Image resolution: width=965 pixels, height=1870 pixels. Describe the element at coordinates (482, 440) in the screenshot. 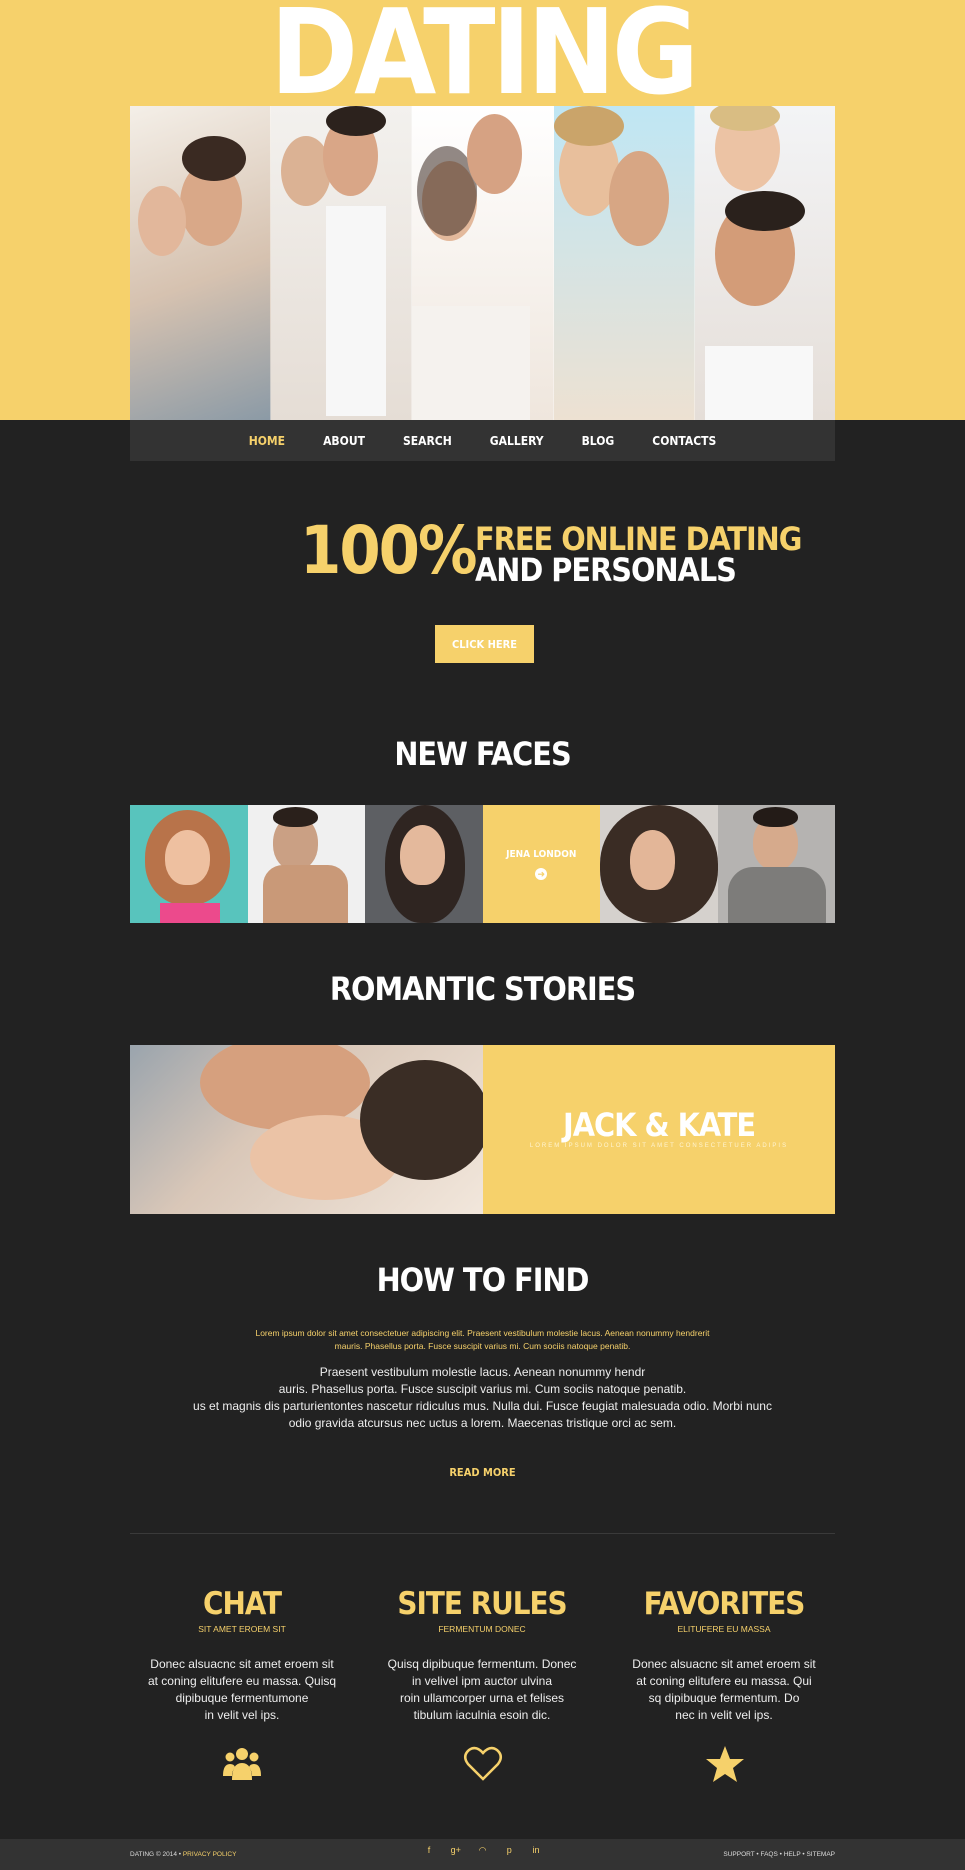

I see `main-nav: HOME ABOUT SEARCH GALLERY BLOG CONTACTS` at that location.